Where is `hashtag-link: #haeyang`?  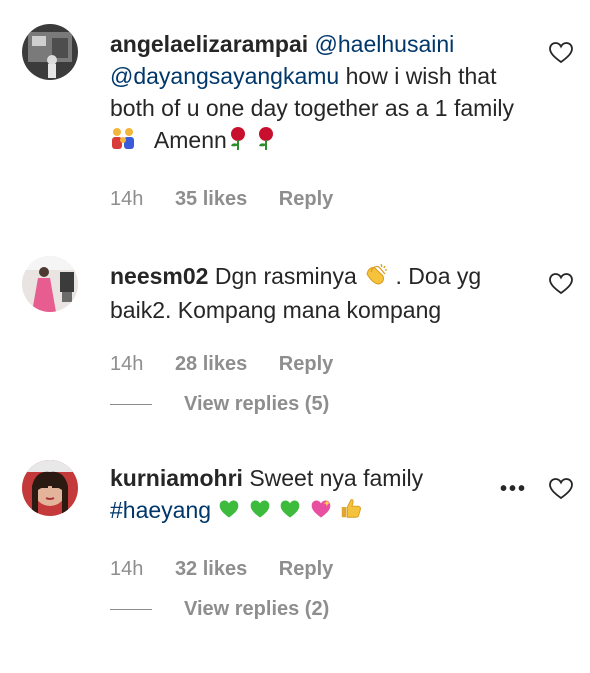 hashtag-link: #haeyang is located at coordinates (160, 510).